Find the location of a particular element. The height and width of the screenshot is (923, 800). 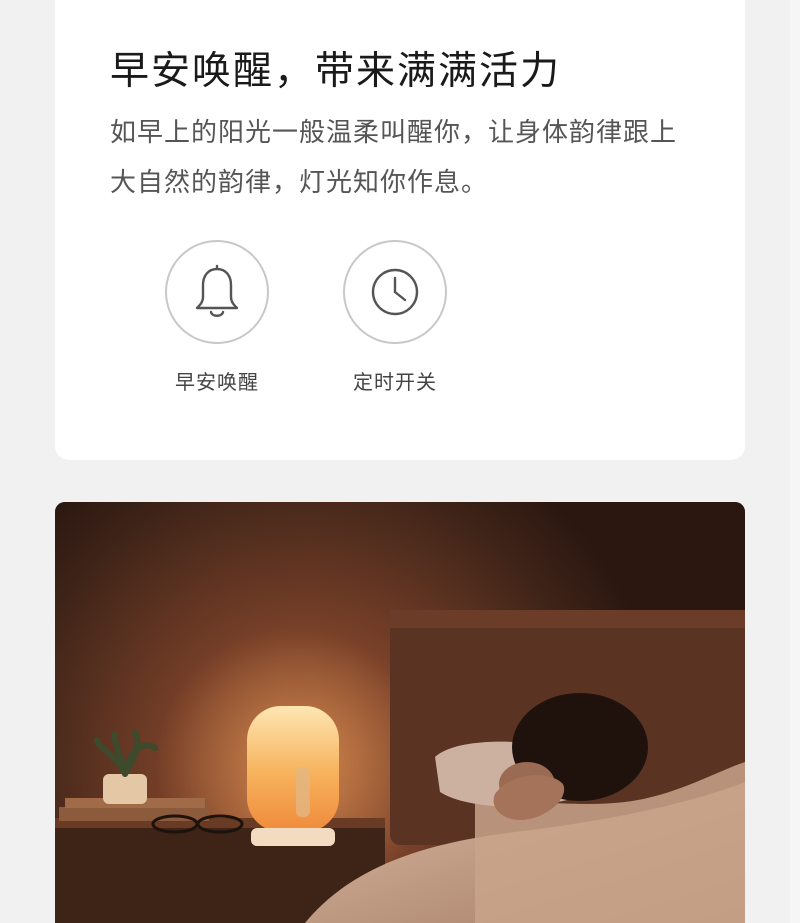

feature-timer-switch: 定时开关 is located at coordinates (395, 317).